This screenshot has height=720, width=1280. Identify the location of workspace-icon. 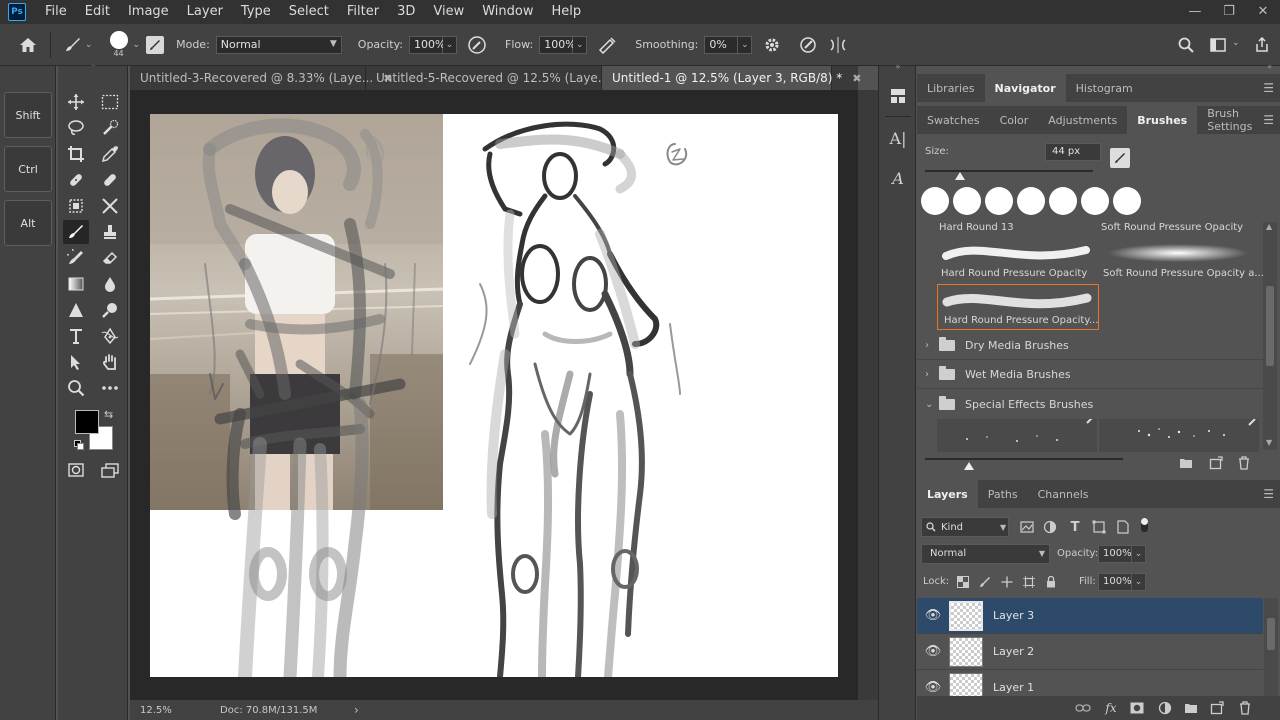
(1218, 45).